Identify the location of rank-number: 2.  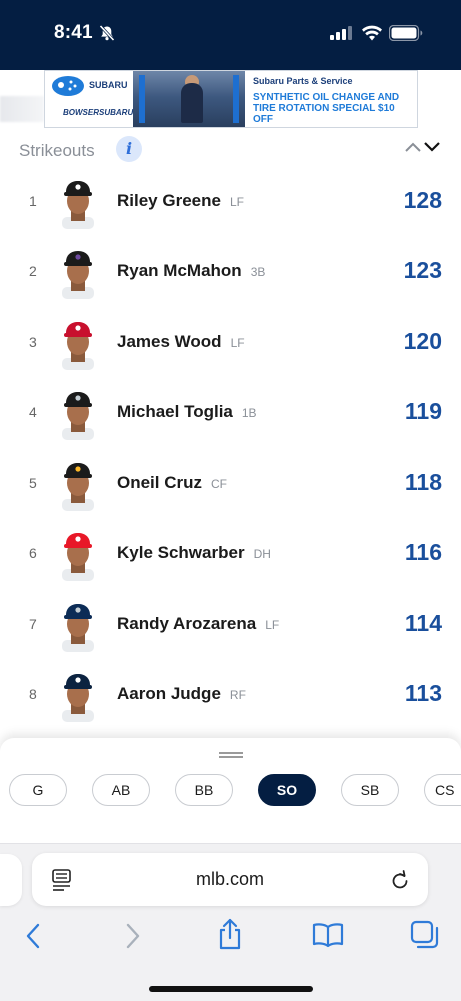
(33, 271).